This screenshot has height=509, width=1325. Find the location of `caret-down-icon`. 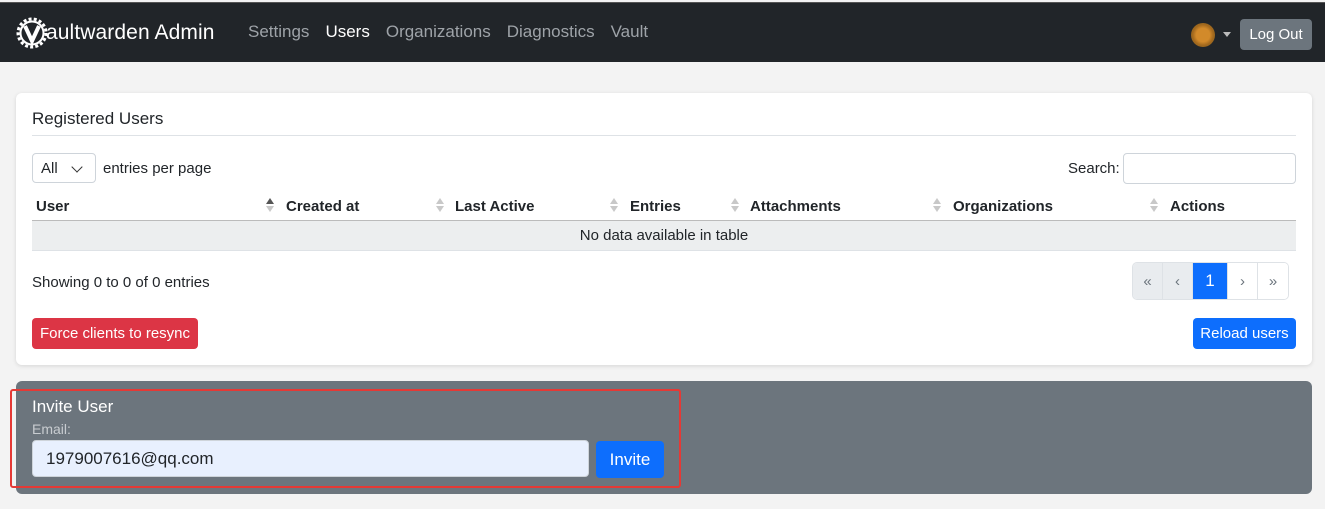

caret-down-icon is located at coordinates (1227, 34).